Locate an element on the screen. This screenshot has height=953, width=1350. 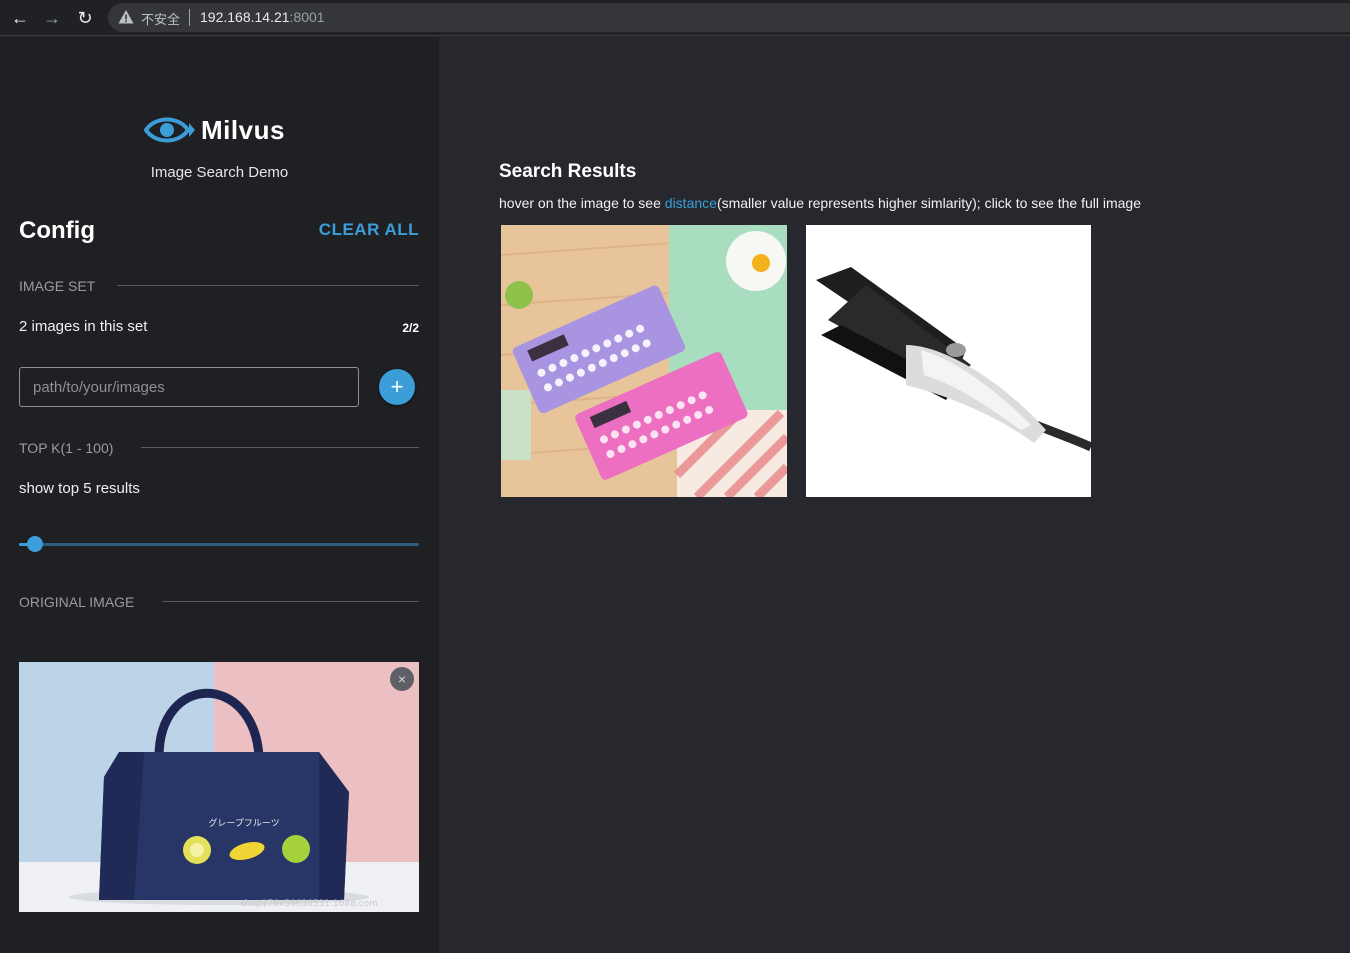
forward-arrow-icon: → is located at coordinates (52, 18).